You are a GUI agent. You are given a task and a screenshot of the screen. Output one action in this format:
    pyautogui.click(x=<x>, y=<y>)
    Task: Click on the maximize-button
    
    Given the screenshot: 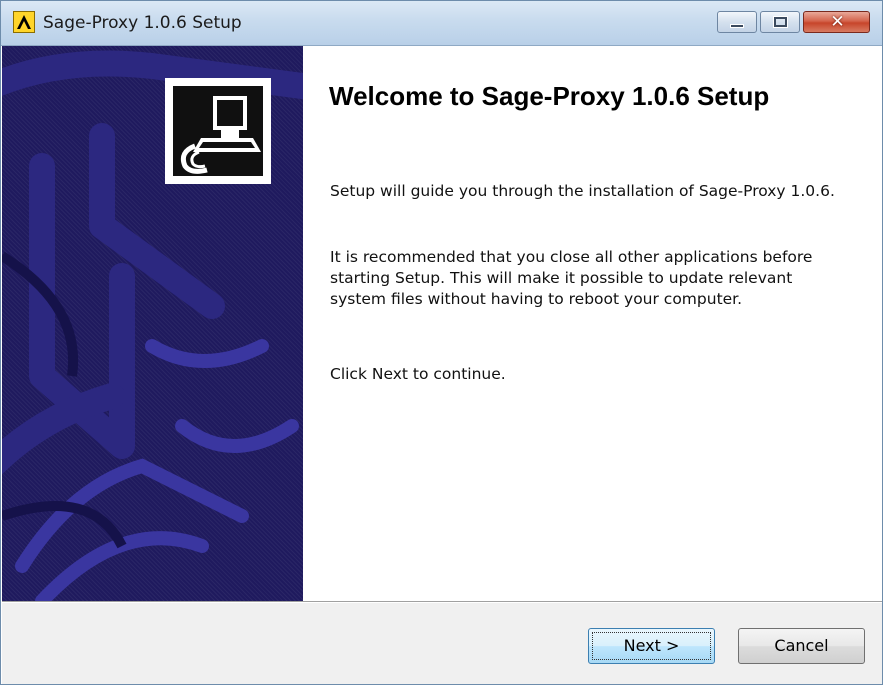 What is the action you would take?
    pyautogui.click(x=780, y=22)
    